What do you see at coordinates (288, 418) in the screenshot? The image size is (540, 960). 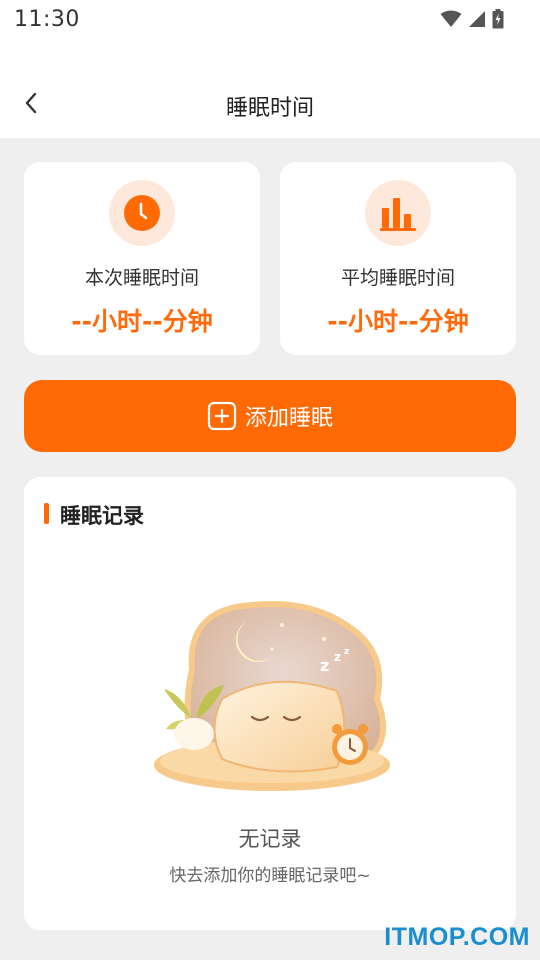 I see `add-sleep-label: 添加睡眠` at bounding box center [288, 418].